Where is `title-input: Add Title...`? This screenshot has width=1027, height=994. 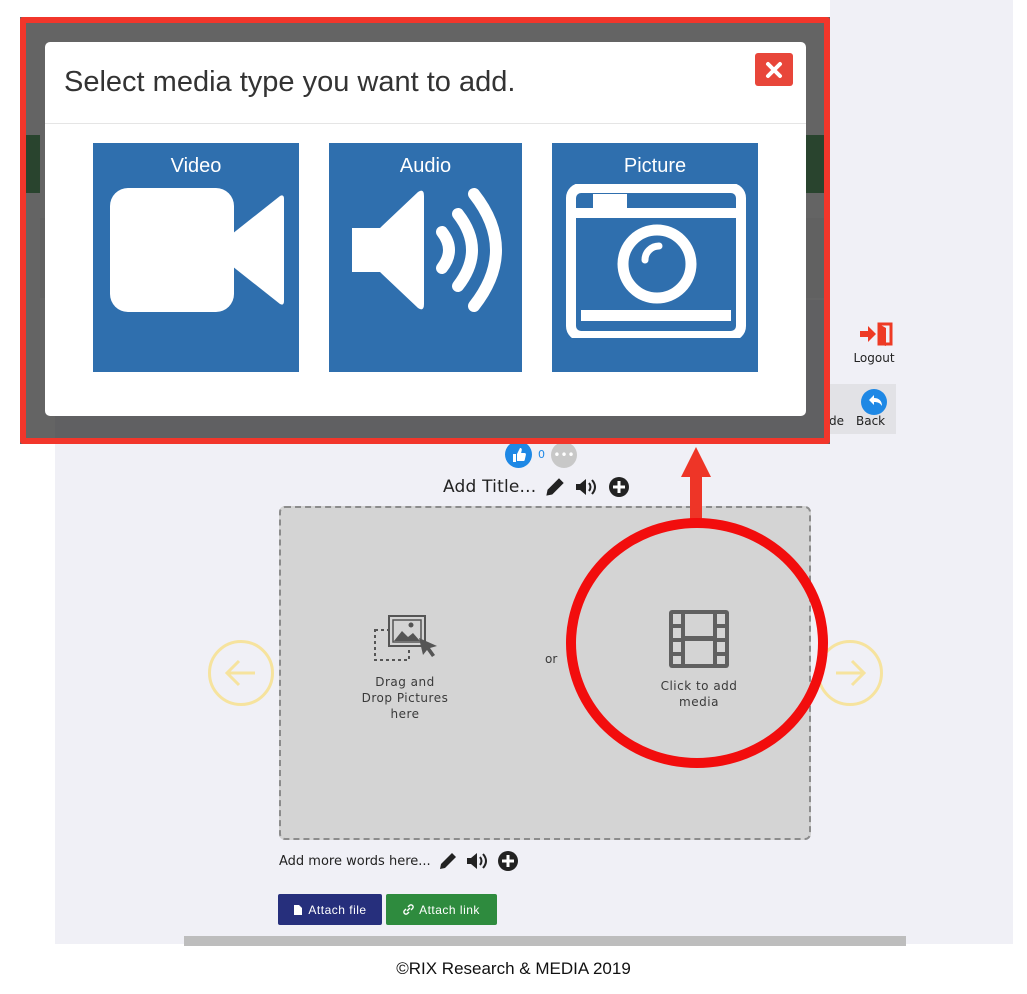
title-input: Add Title... is located at coordinates (489, 487).